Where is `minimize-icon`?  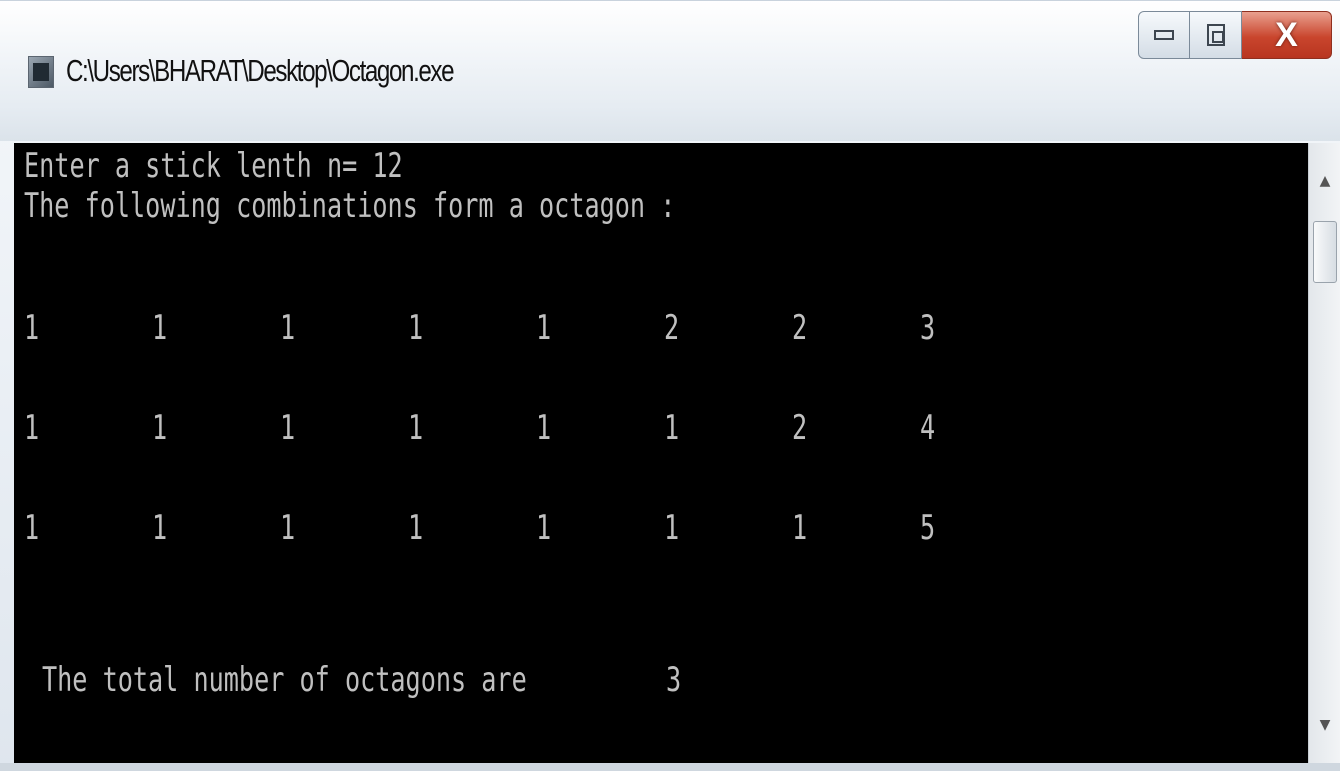
minimize-icon is located at coordinates (1164, 35).